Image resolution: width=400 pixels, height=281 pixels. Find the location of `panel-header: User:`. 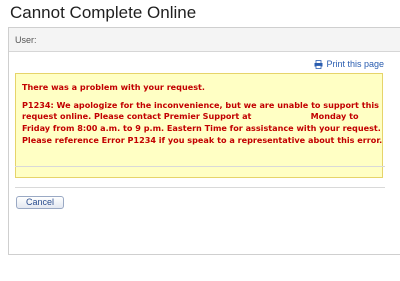

panel-header: User: is located at coordinates (204, 40).